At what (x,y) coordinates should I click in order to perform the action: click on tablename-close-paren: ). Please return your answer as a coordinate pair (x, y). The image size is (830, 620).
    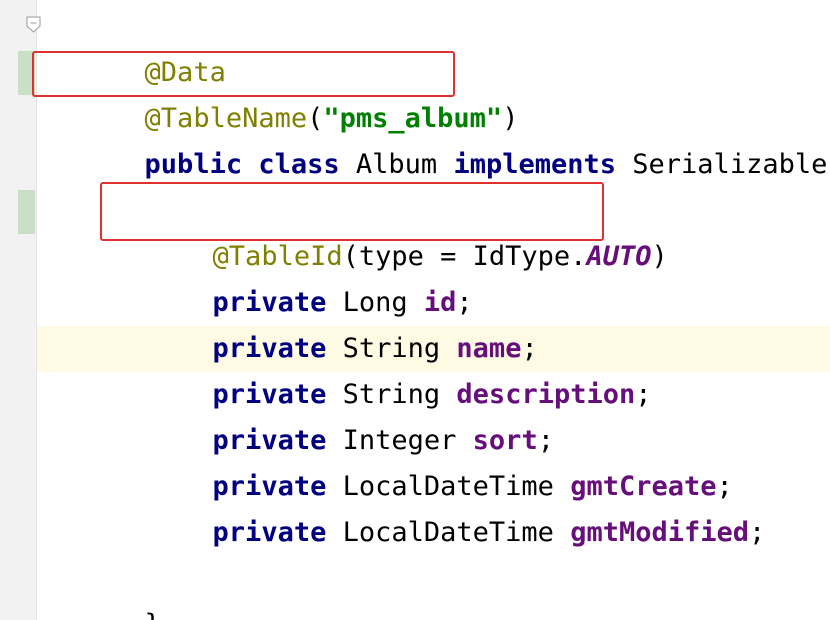
    Looking at the image, I should click on (510, 118).